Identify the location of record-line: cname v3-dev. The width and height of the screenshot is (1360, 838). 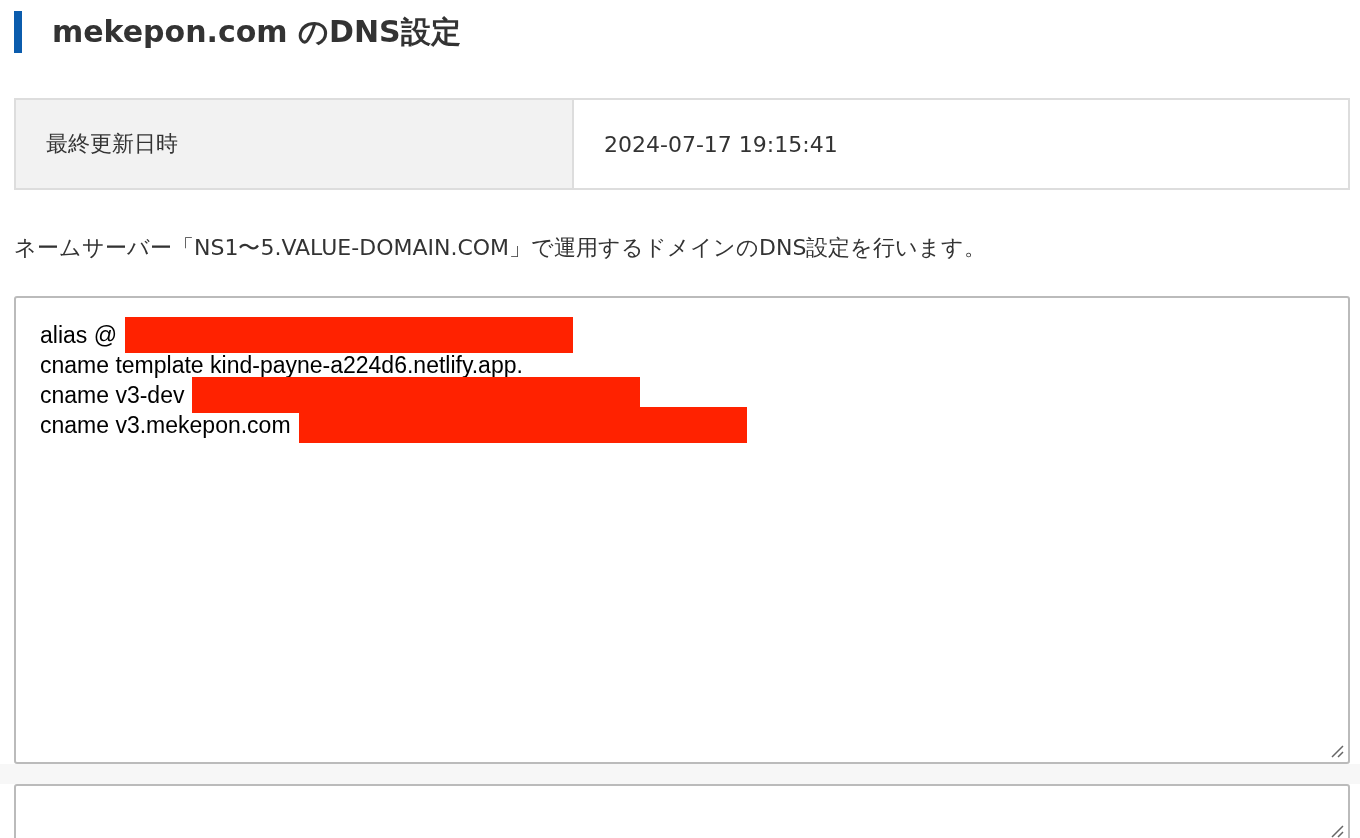
(112, 395).